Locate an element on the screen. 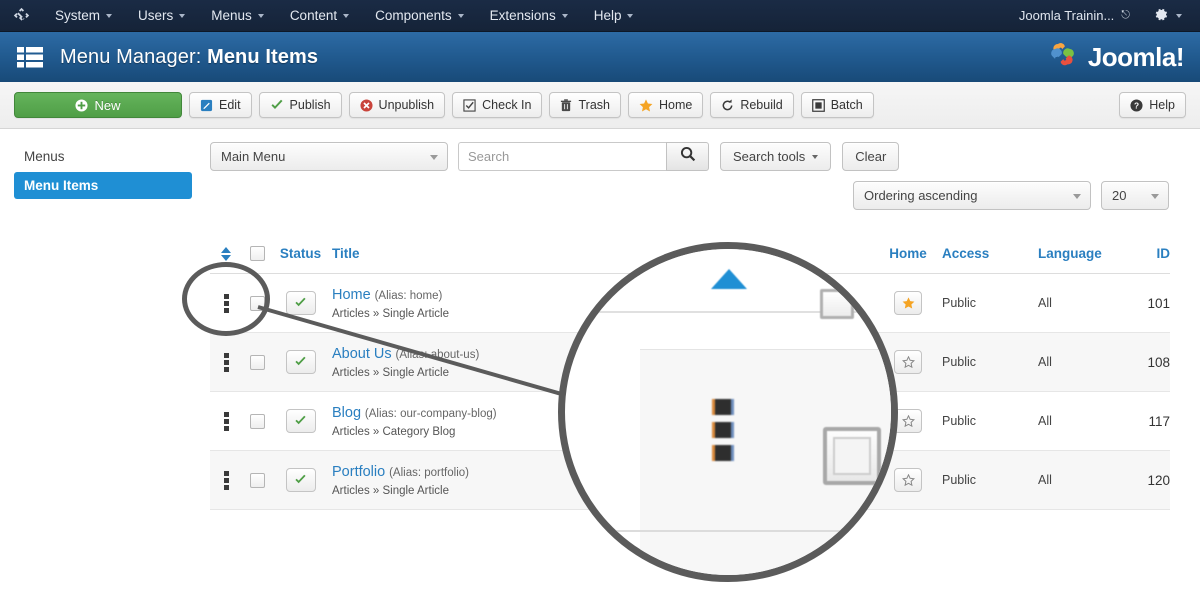  nav-item-menus: Menus is located at coordinates (237, 16).